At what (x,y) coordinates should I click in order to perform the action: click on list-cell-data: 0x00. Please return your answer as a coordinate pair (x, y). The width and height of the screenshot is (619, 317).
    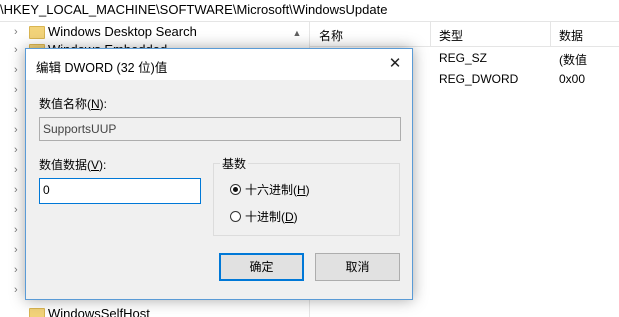
    Looking at the image, I should click on (572, 79).